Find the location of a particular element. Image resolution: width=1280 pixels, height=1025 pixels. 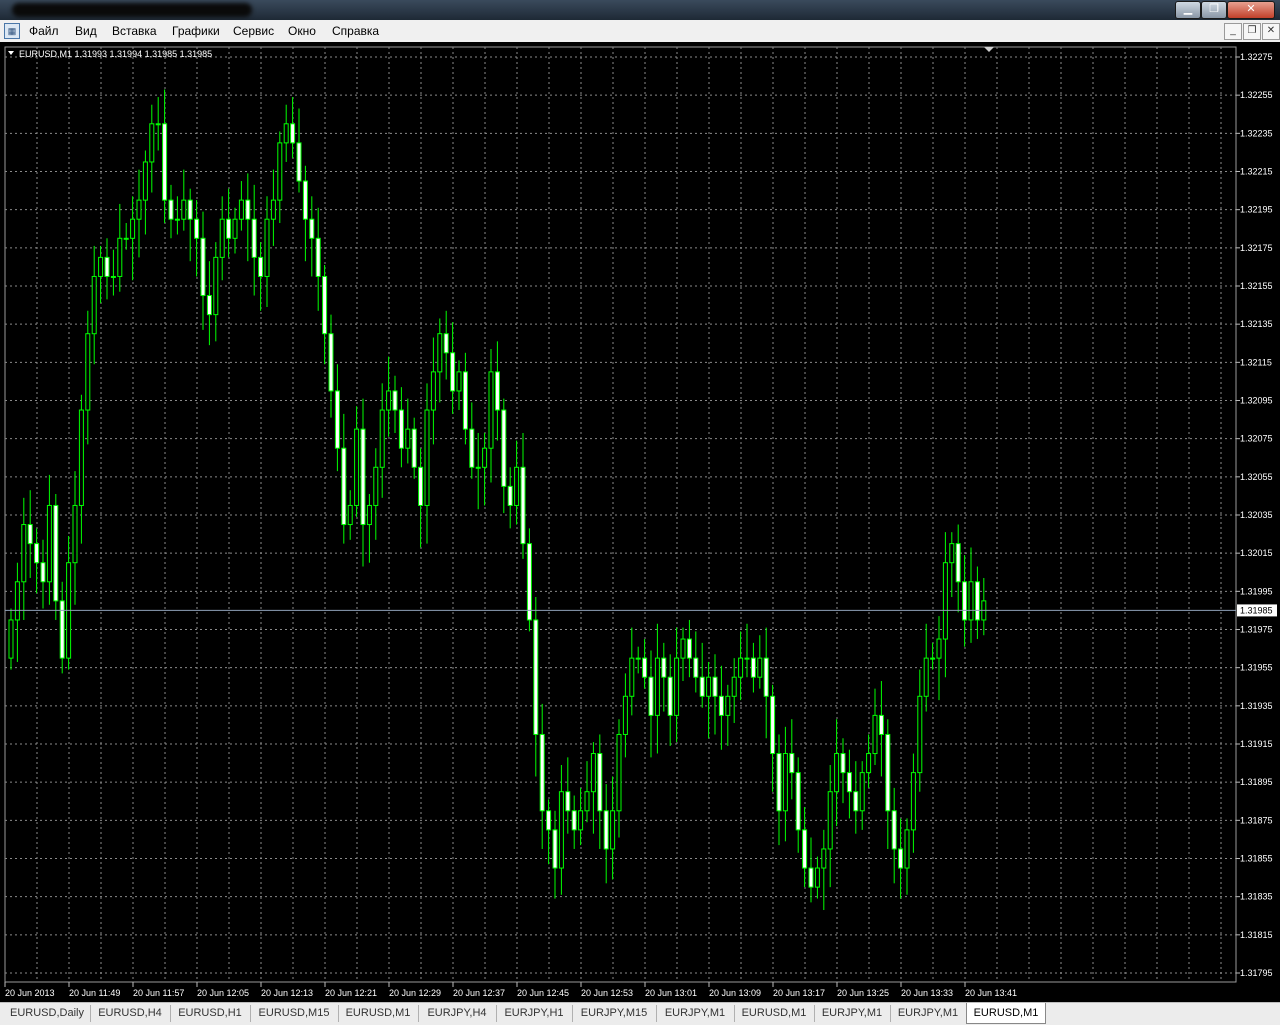

tab-eurusd-daily: EURUSD,Daily is located at coordinates (47, 1013).